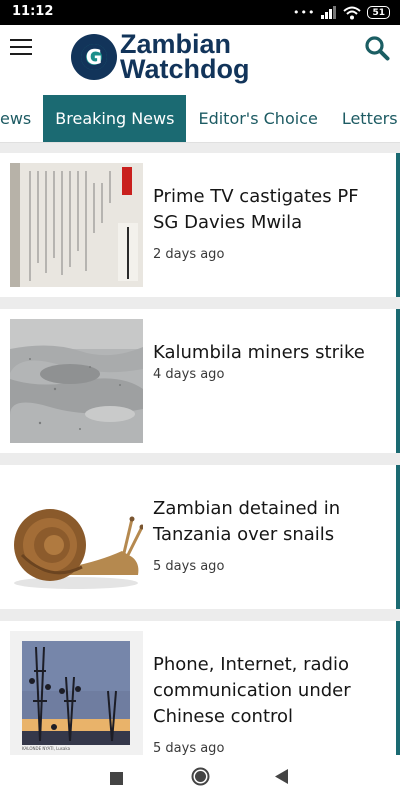 The height and width of the screenshot is (800, 400). Describe the element at coordinates (259, 352) in the screenshot. I see `article-title: Kalumbila miners strike` at that location.